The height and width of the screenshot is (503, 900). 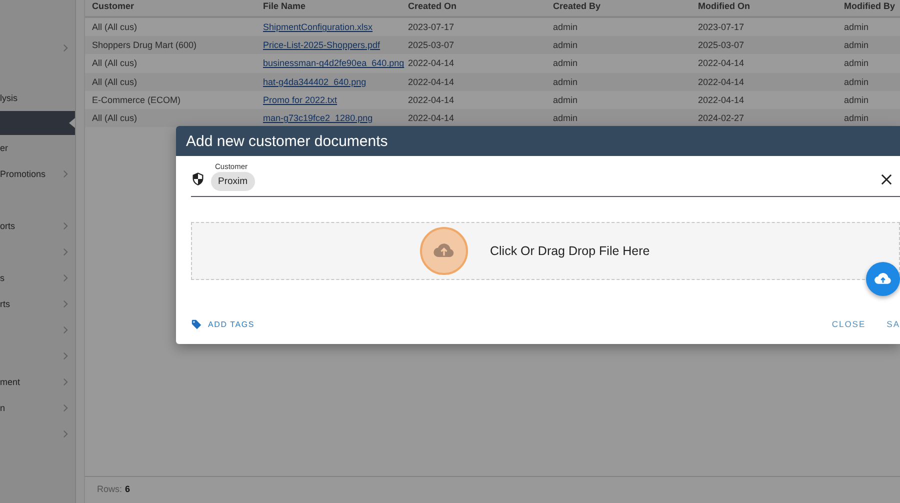 What do you see at coordinates (37, 226) in the screenshot?
I see `sidebar-item: orts` at bounding box center [37, 226].